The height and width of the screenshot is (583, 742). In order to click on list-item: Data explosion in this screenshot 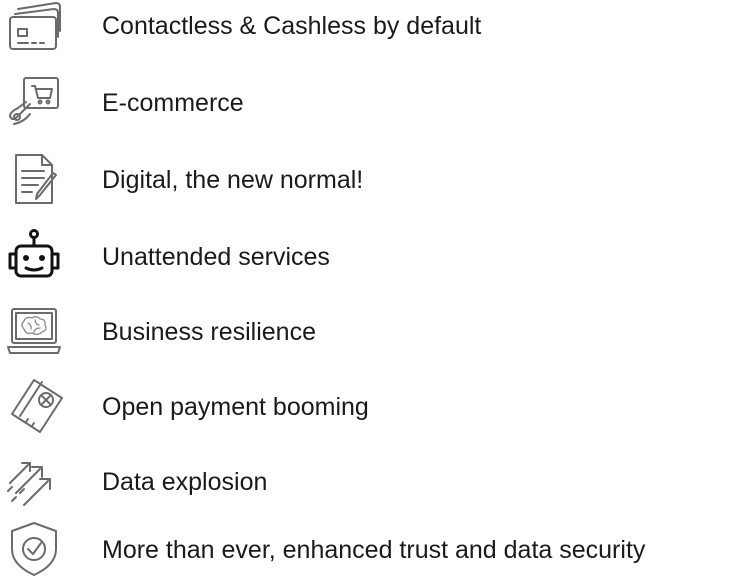, I will do `click(371, 482)`.